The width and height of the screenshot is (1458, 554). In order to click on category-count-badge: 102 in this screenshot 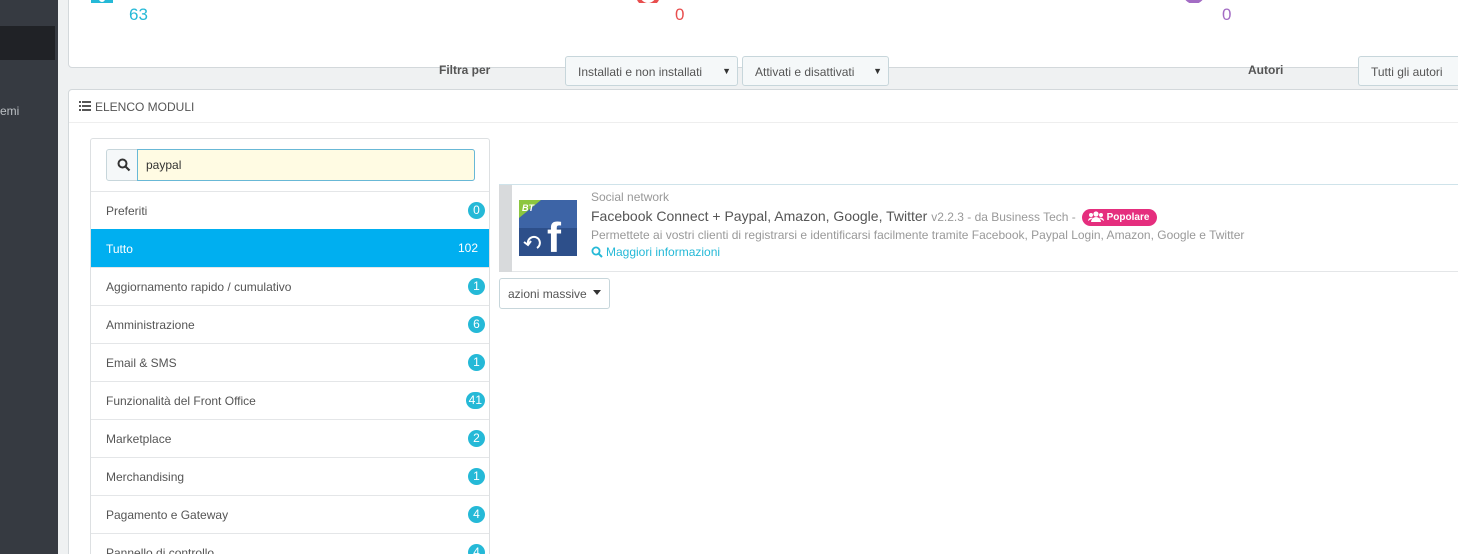, I will do `click(467, 248)`.